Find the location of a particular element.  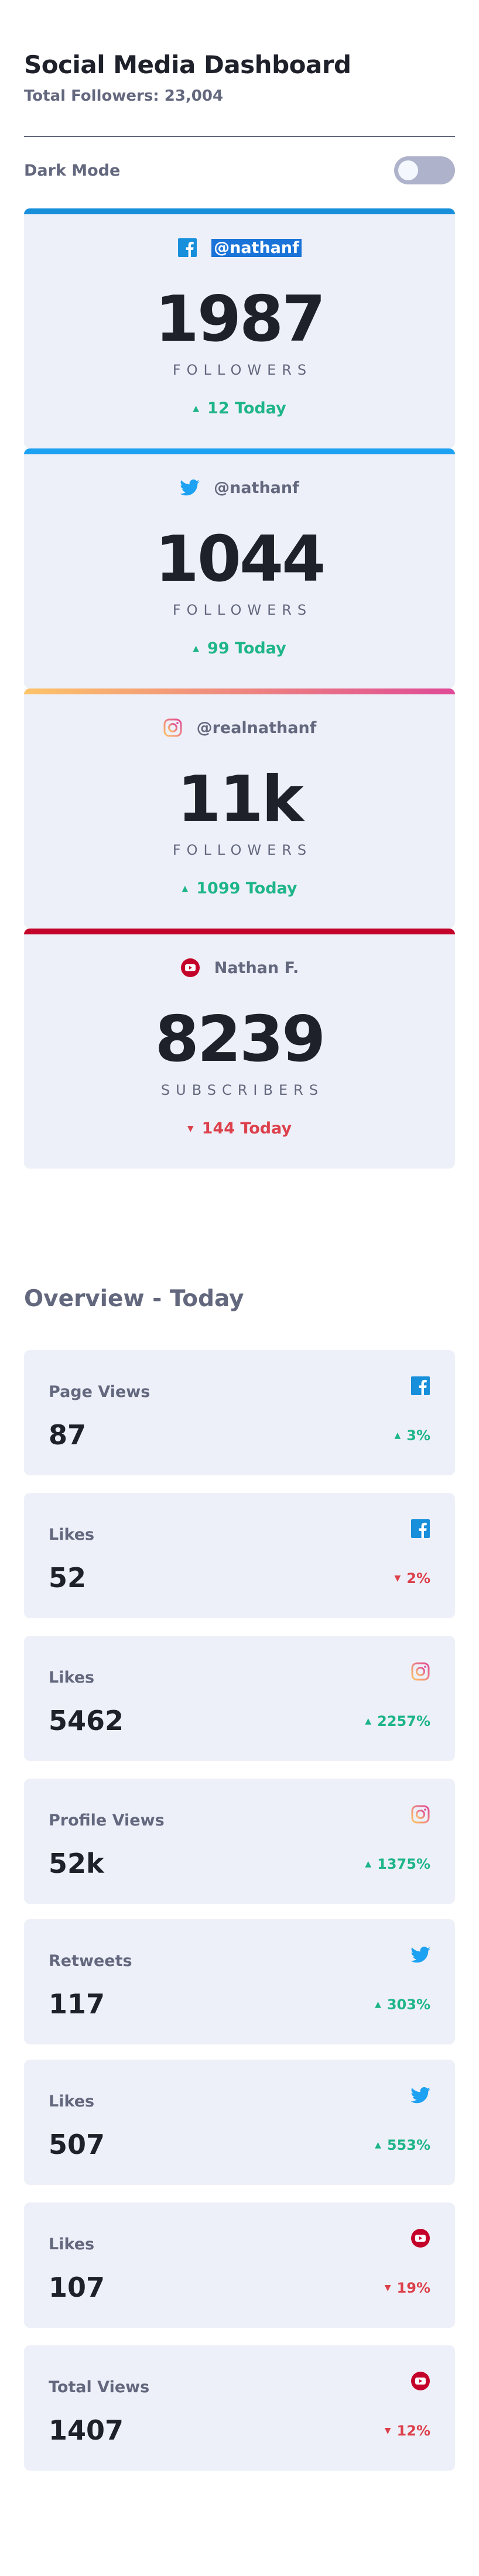

overview-change: ▲ 303% is located at coordinates (402, 2004).